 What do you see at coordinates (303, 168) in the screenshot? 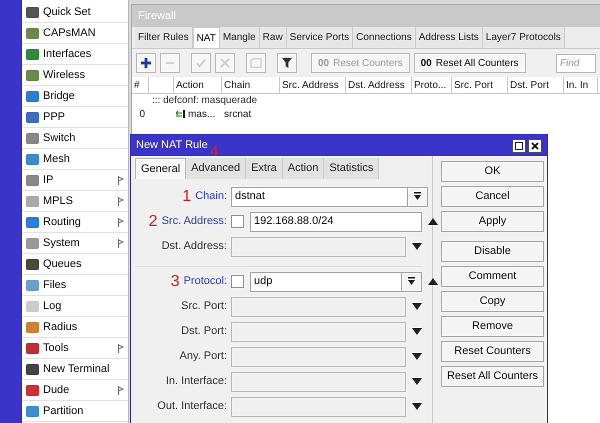
I see `tab: Action` at bounding box center [303, 168].